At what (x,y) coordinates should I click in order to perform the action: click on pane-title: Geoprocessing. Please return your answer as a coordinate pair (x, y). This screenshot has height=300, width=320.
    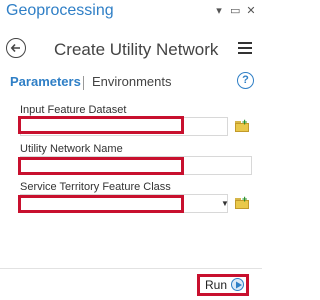
    Looking at the image, I should click on (60, 10).